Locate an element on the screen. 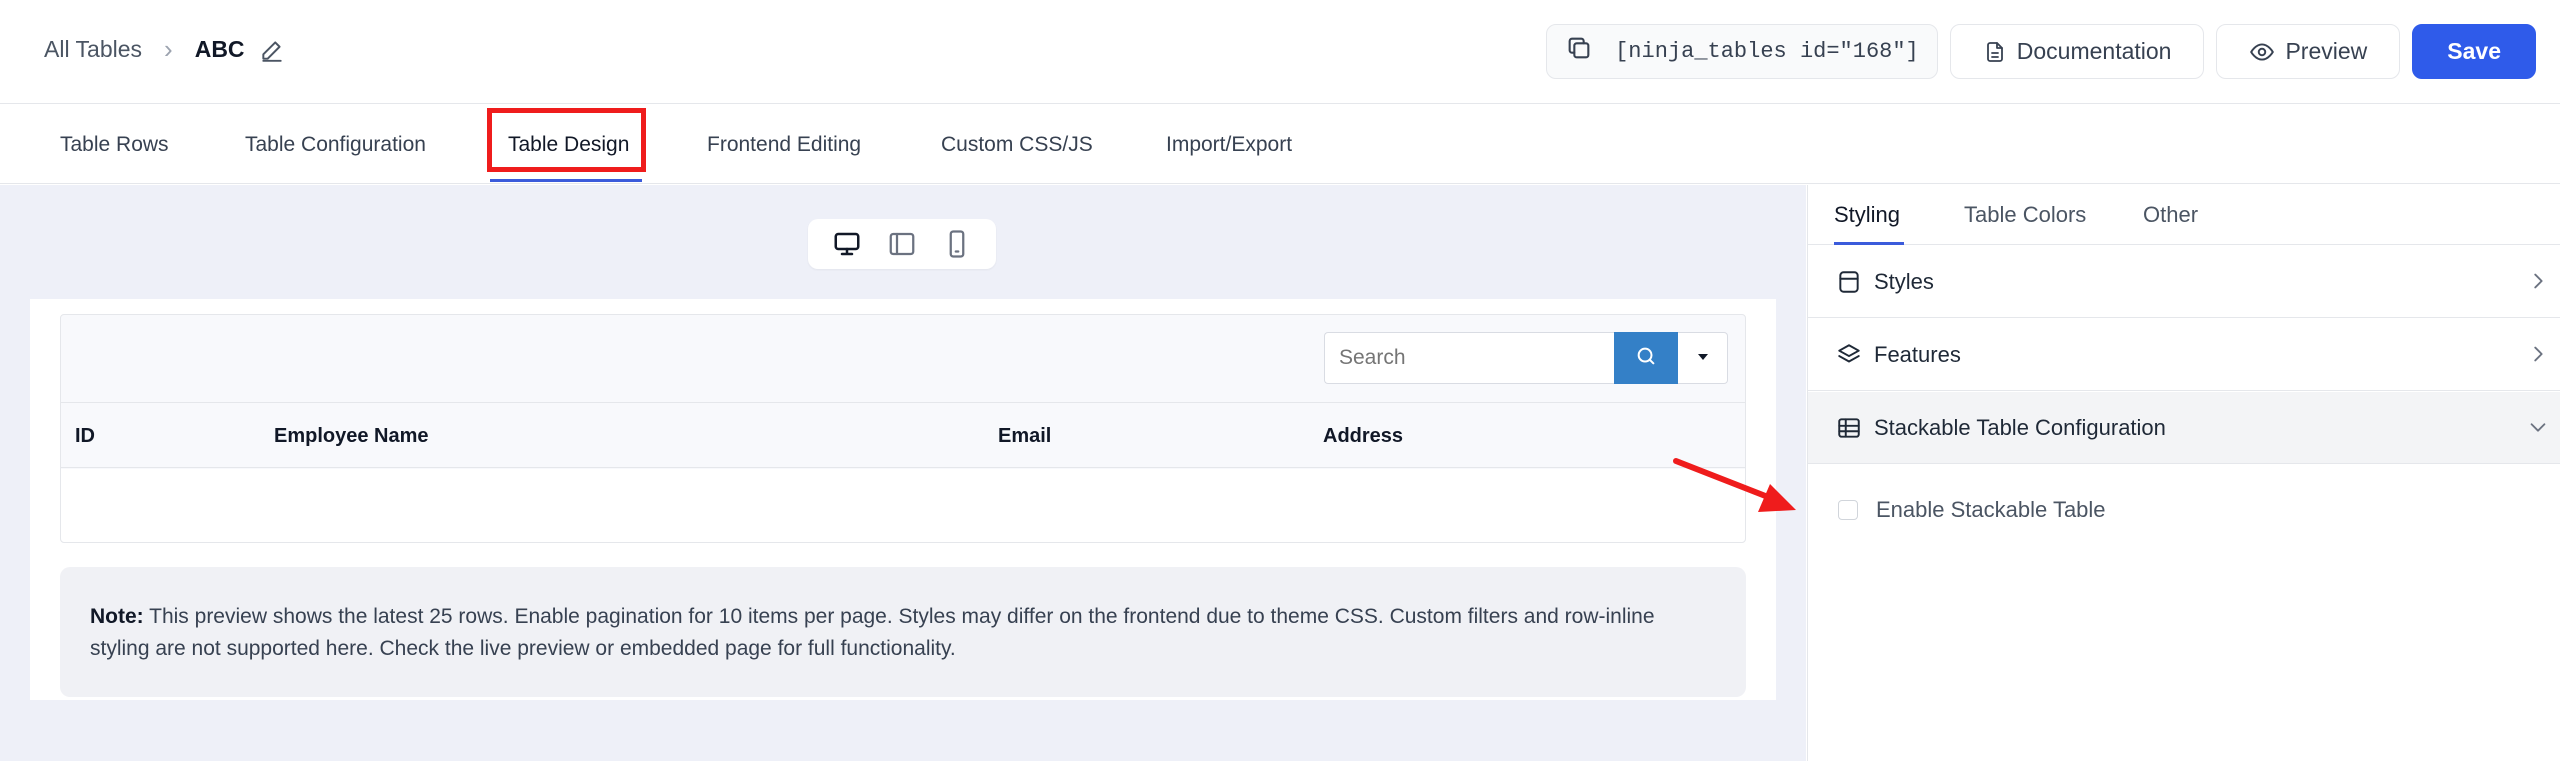 The height and width of the screenshot is (761, 2560). filter-dropdown-button is located at coordinates (1703, 358).